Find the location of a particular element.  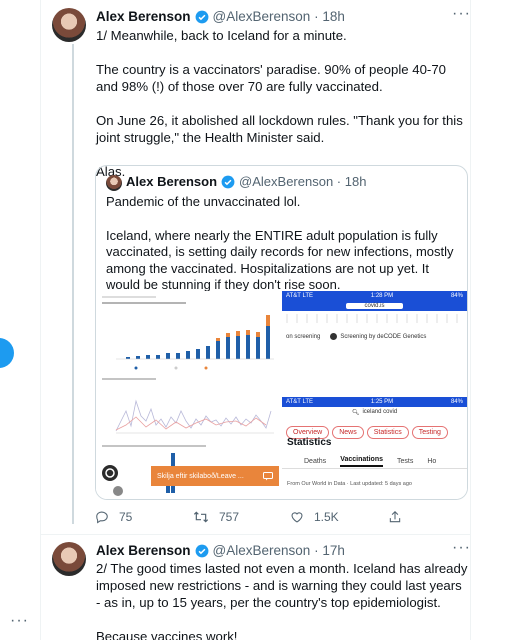

legend-dot-icon is located at coordinates (334, 336).